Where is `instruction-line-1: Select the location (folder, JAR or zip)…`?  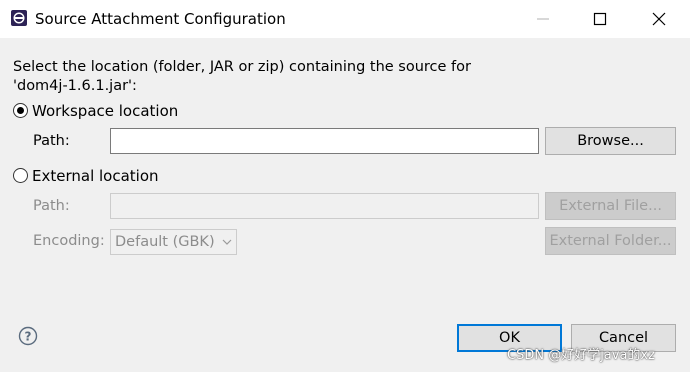
instruction-line-1: Select the location (folder, JAR or zip)… is located at coordinates (242, 67).